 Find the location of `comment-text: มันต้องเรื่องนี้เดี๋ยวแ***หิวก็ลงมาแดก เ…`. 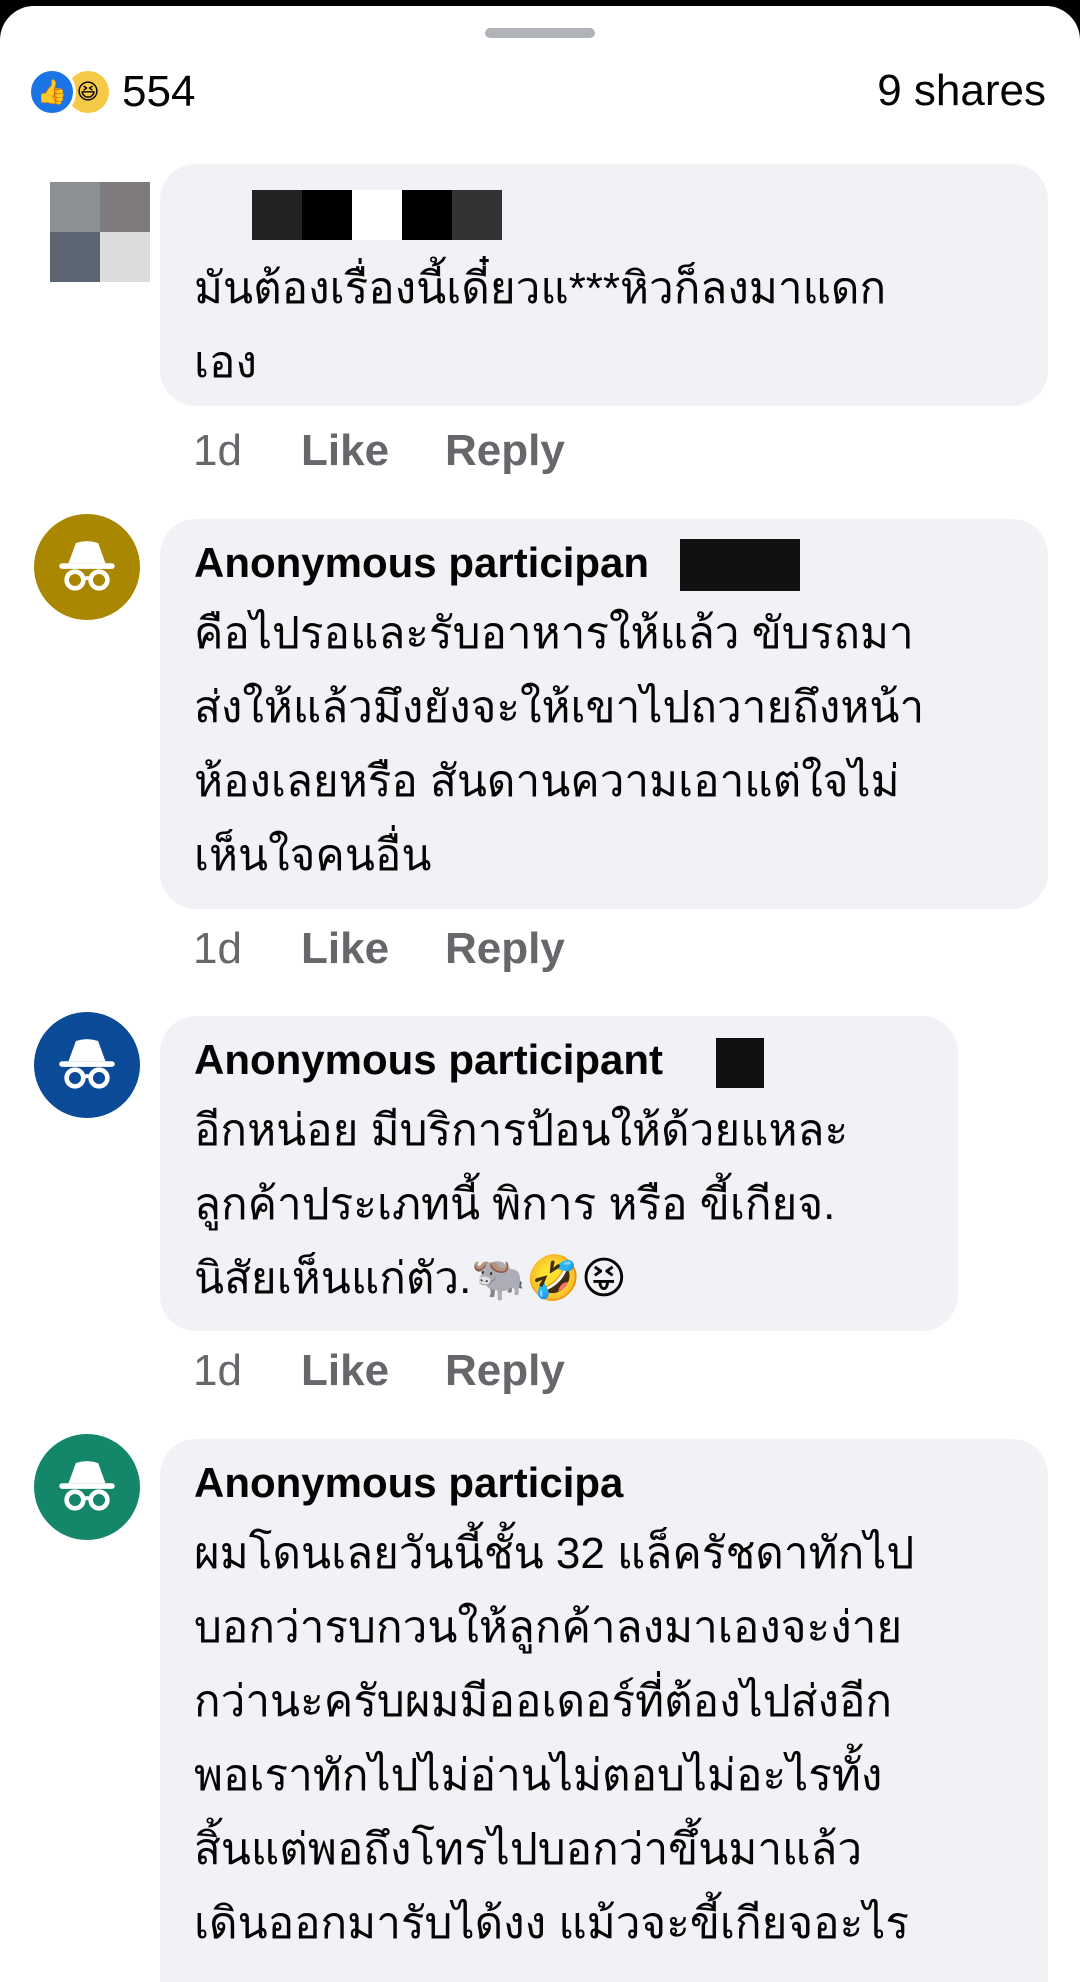

comment-text: มันต้องเรื่องนี้เดี๋ยวแ***หิวก็ลงมาแดก เ… is located at coordinates (540, 325).